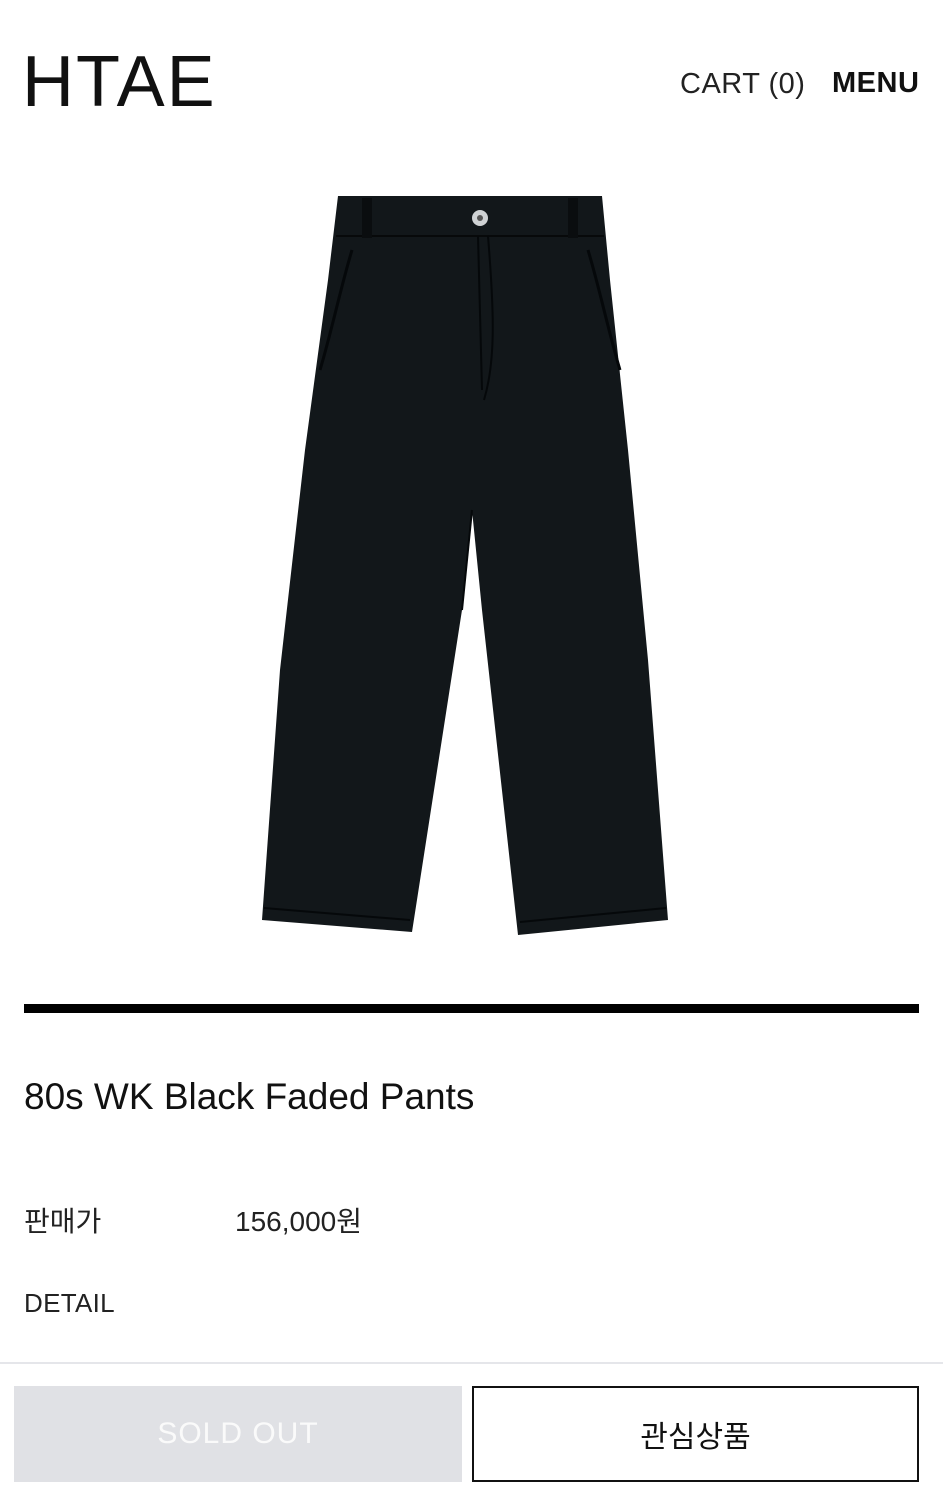  I want to click on sold-out-button: SOLD OUT, so click(238, 1434).